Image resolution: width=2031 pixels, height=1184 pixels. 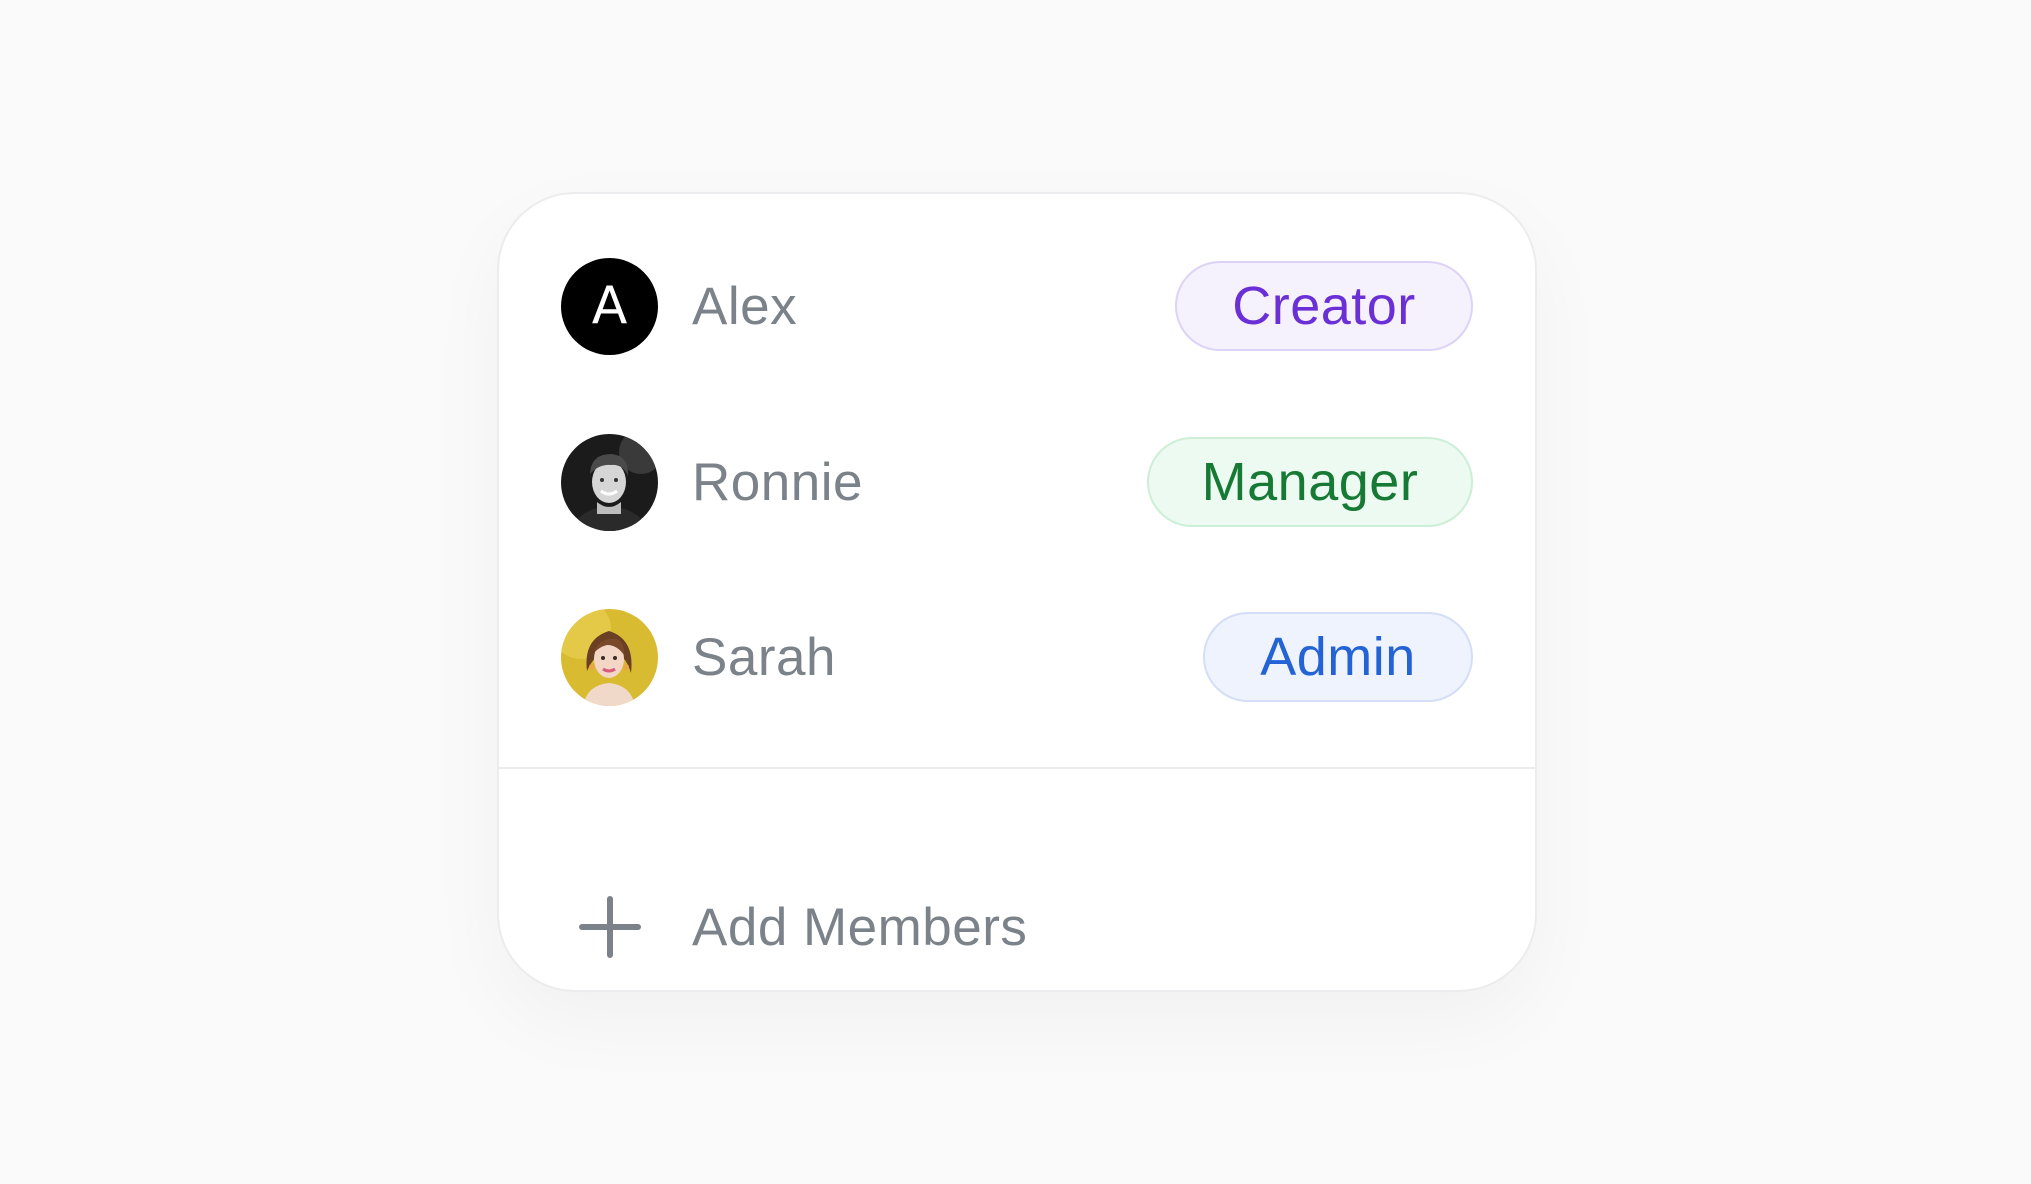 I want to click on member-row-sarah: Sarah Admin, so click(x=1017, y=657).